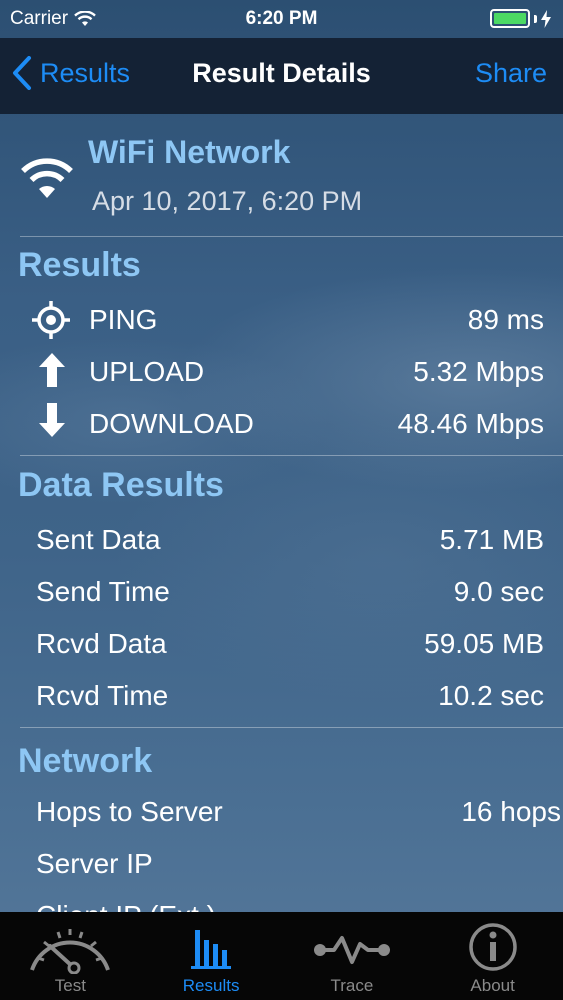 The height and width of the screenshot is (1000, 563). What do you see at coordinates (470, 423) in the screenshot?
I see `download-value: 48.46 Mbps` at bounding box center [470, 423].